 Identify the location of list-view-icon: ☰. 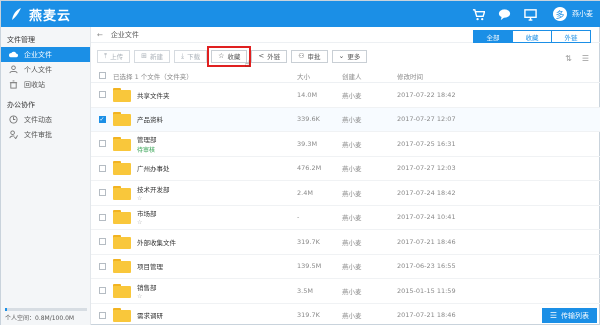
(585, 58).